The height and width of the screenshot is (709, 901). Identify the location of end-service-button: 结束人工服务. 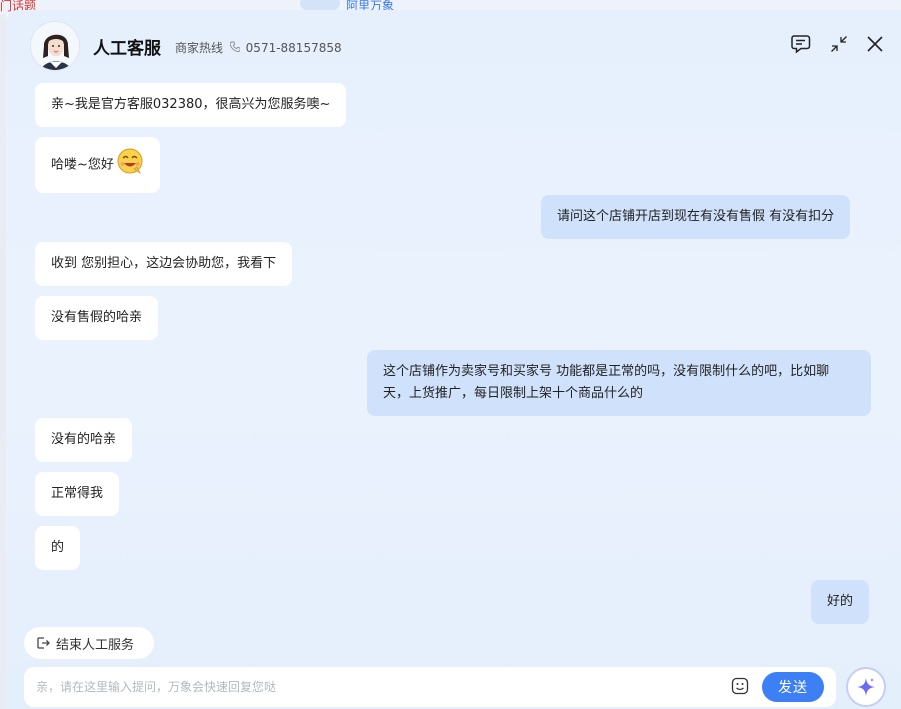
(89, 643).